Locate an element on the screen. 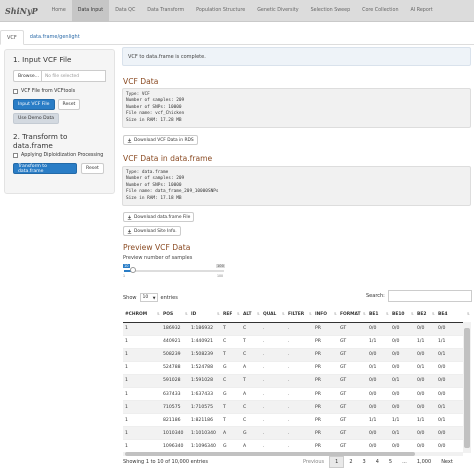 This screenshot has height=470, width=474. table-row: 1 821186 1:821186 T C.. PR GT 1/1 1/1 1/1 0/1 is located at coordinates (297, 420).